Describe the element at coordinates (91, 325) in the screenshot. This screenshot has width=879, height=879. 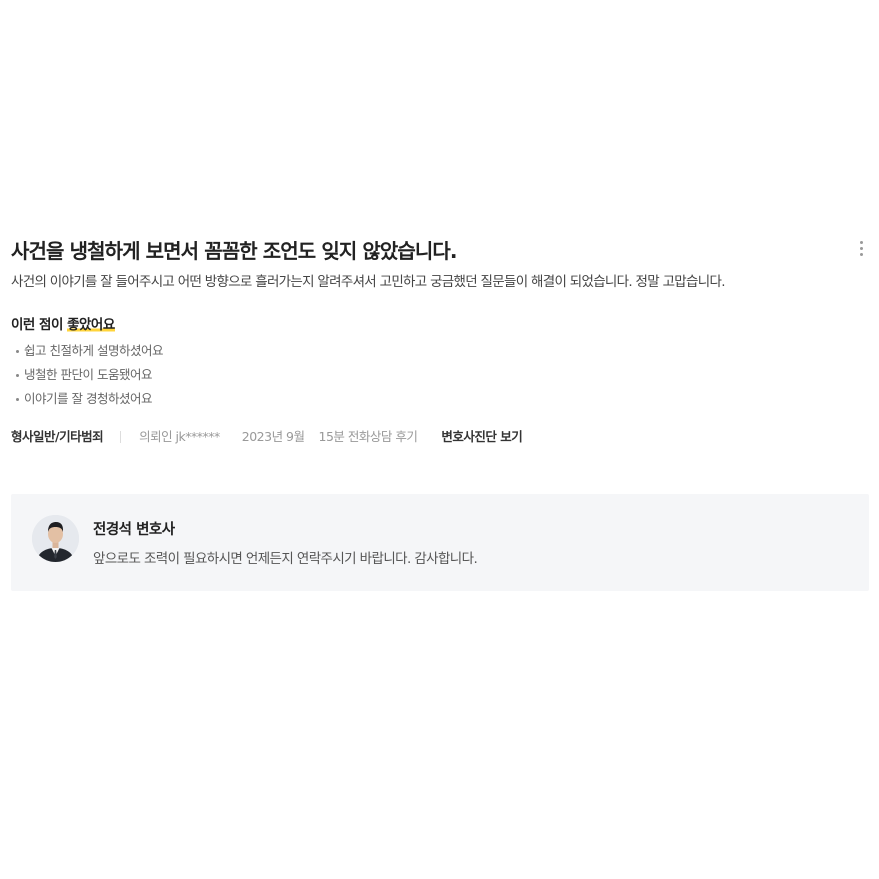
I see `likes-heading-highlight: 좋았어요` at that location.